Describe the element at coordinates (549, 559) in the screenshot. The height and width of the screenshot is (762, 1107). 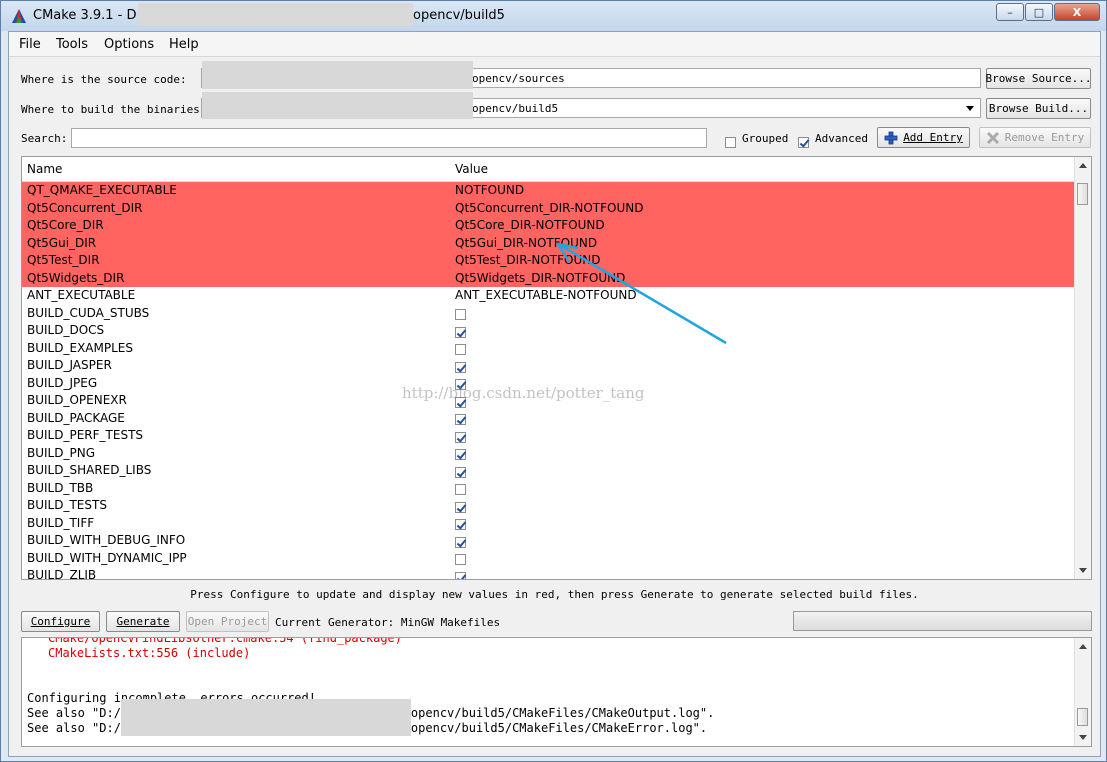
I see `table-row: BUILD_WITH_DYNAMIC_IPP` at that location.